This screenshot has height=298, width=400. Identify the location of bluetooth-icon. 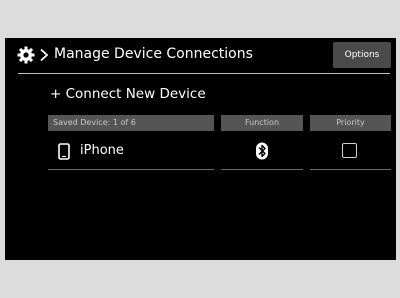
(262, 151).